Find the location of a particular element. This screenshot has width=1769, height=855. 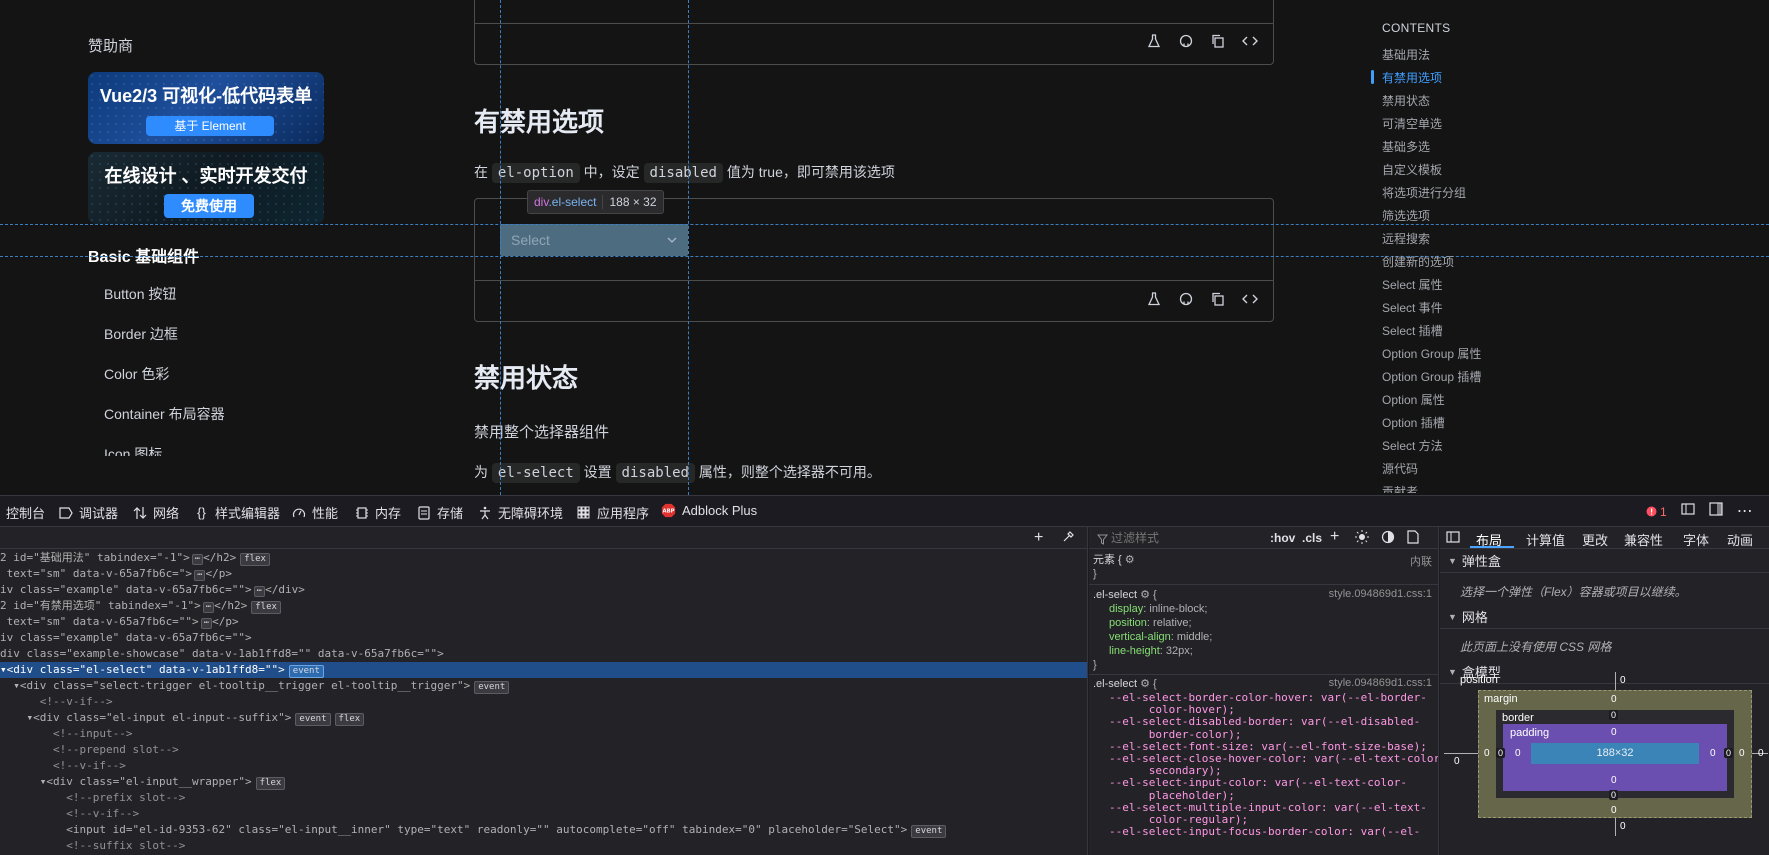

margin-left-value: 0 is located at coordinates (1487, 753).